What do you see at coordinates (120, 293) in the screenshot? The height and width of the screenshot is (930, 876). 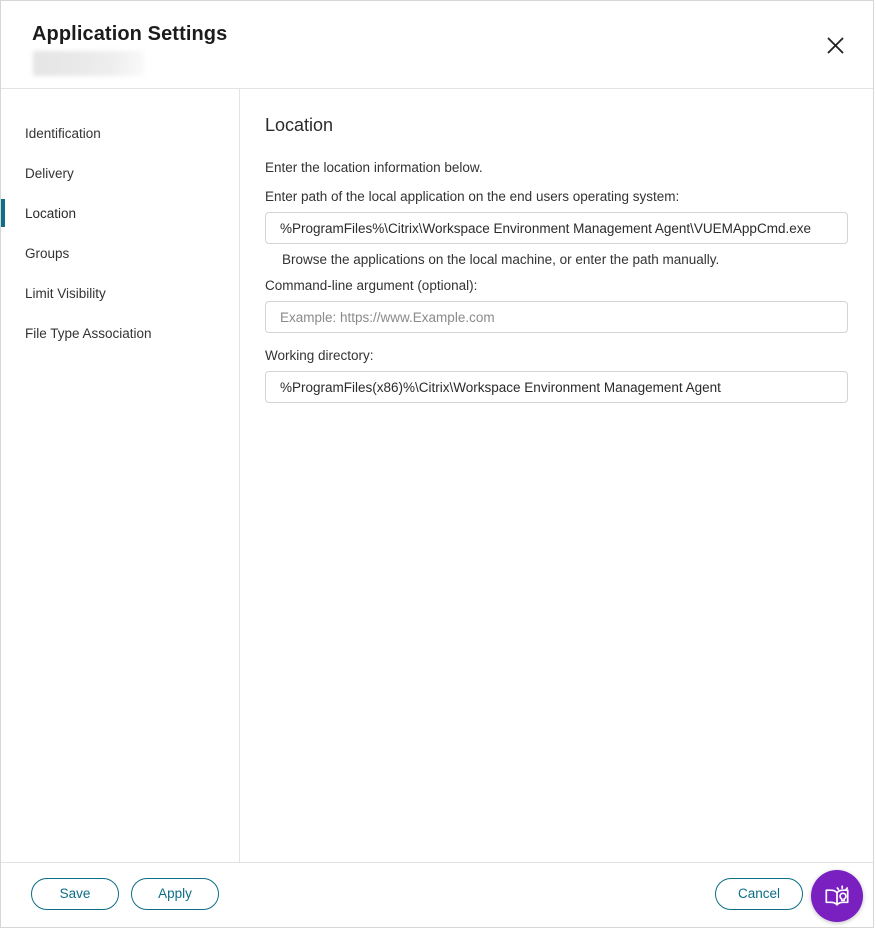 I see `sidebar-item-limit-visibility: Limit Visibility` at bounding box center [120, 293].